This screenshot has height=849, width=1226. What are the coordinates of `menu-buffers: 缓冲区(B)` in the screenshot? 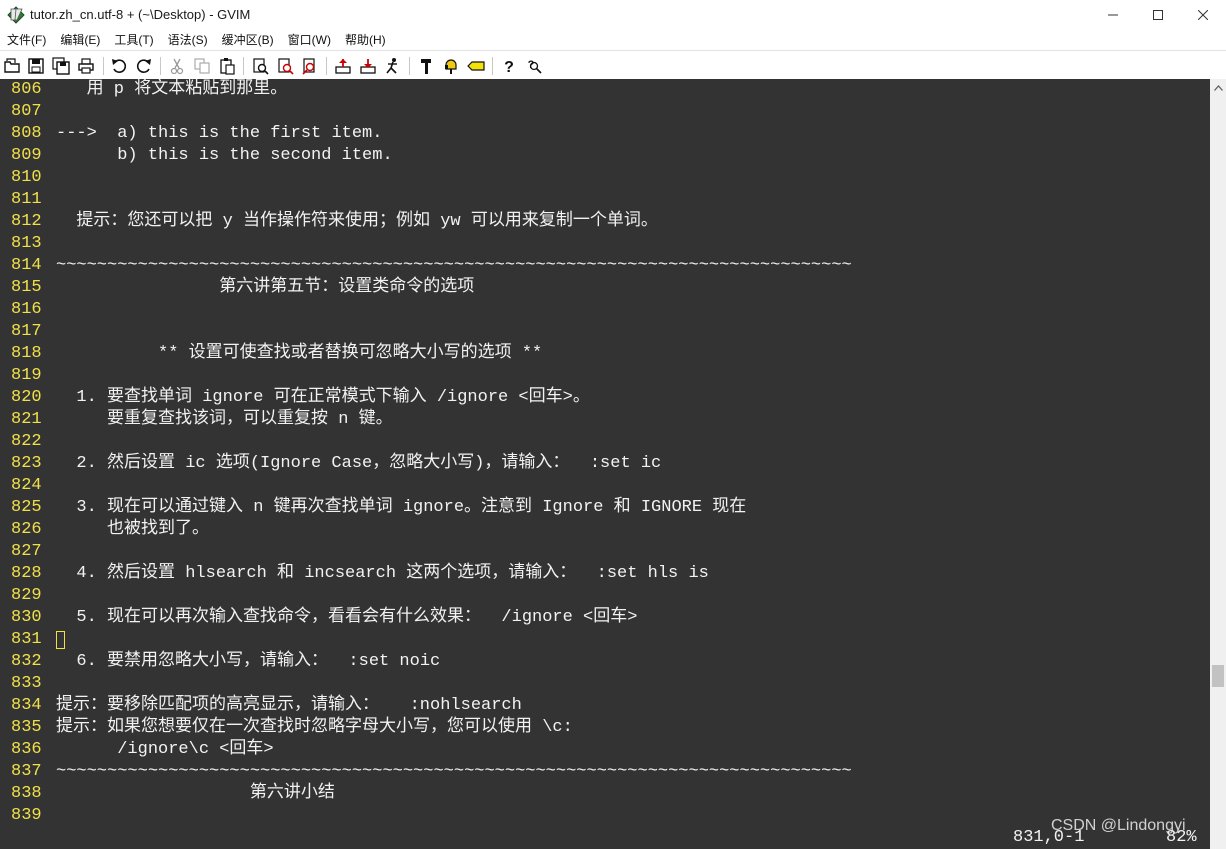 It's located at (248, 40).